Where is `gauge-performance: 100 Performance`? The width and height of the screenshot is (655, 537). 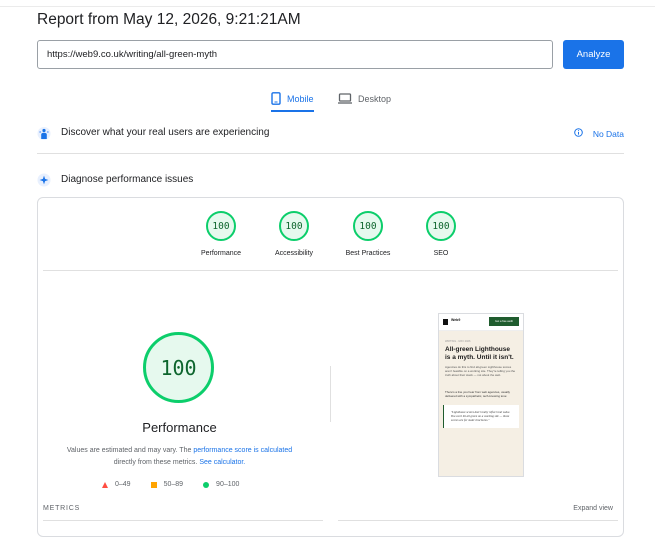
gauge-performance: 100 Performance is located at coordinates (221, 234).